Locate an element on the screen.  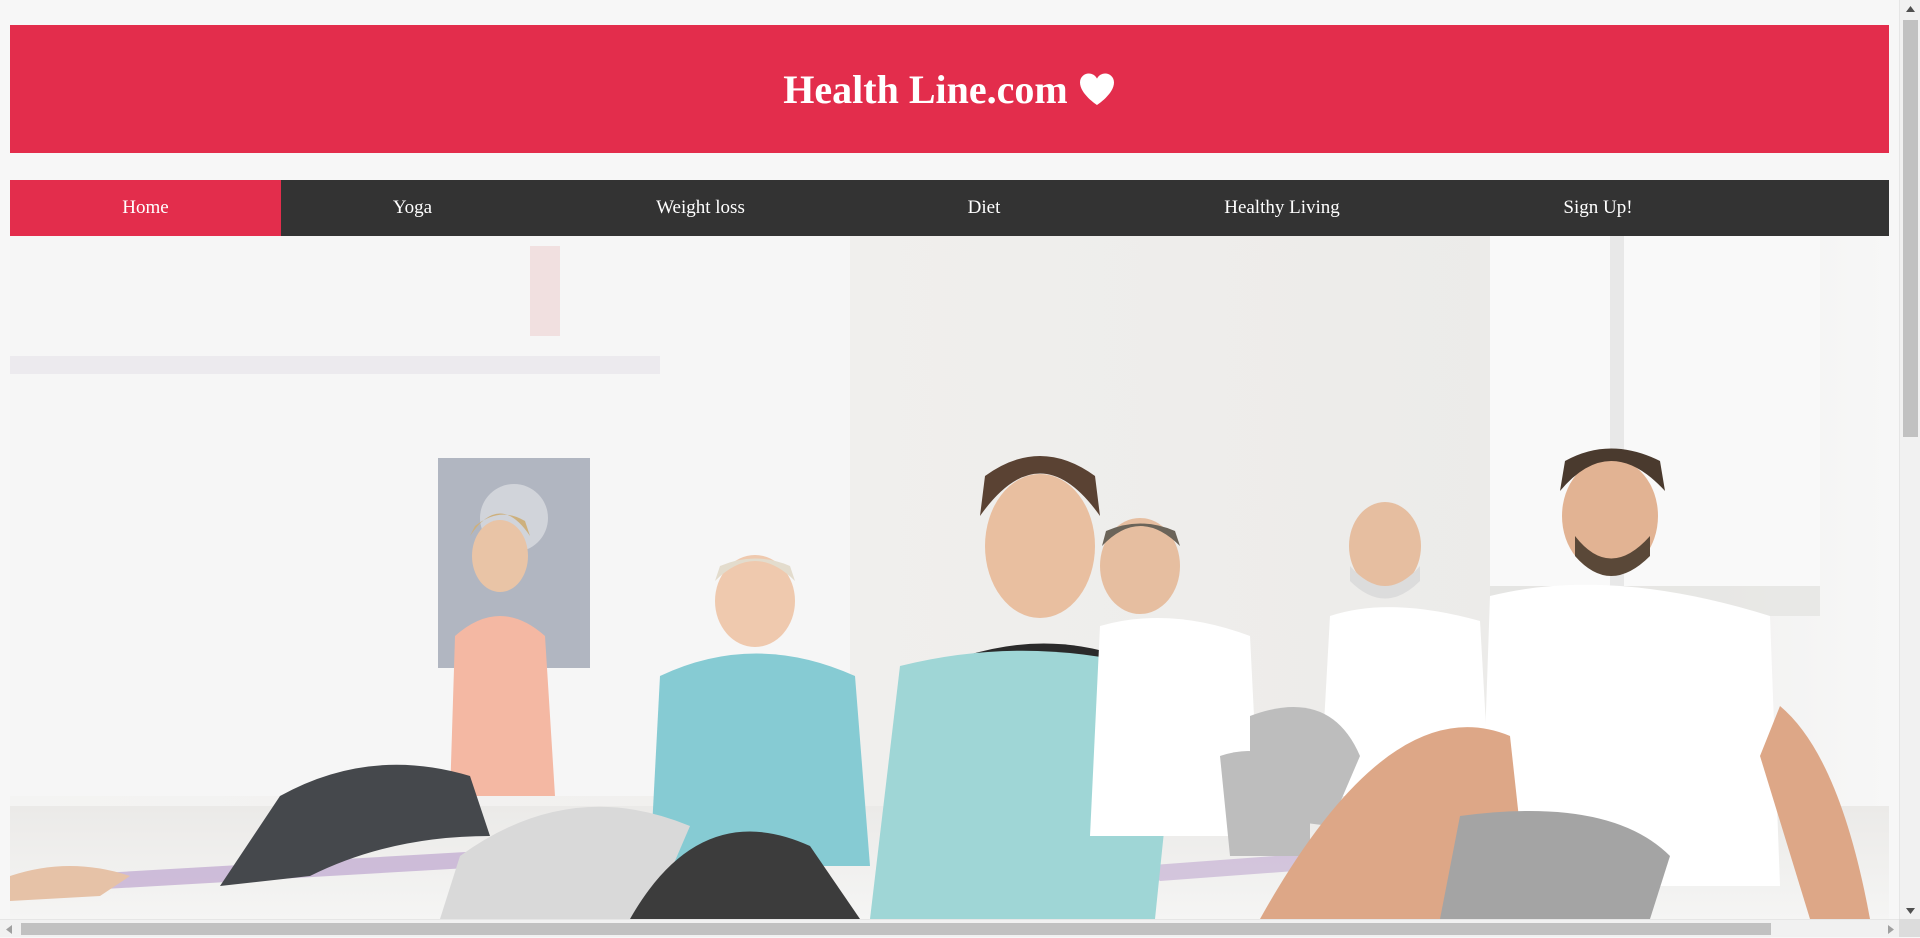
nav-item-label: Home is located at coordinates (145, 207).